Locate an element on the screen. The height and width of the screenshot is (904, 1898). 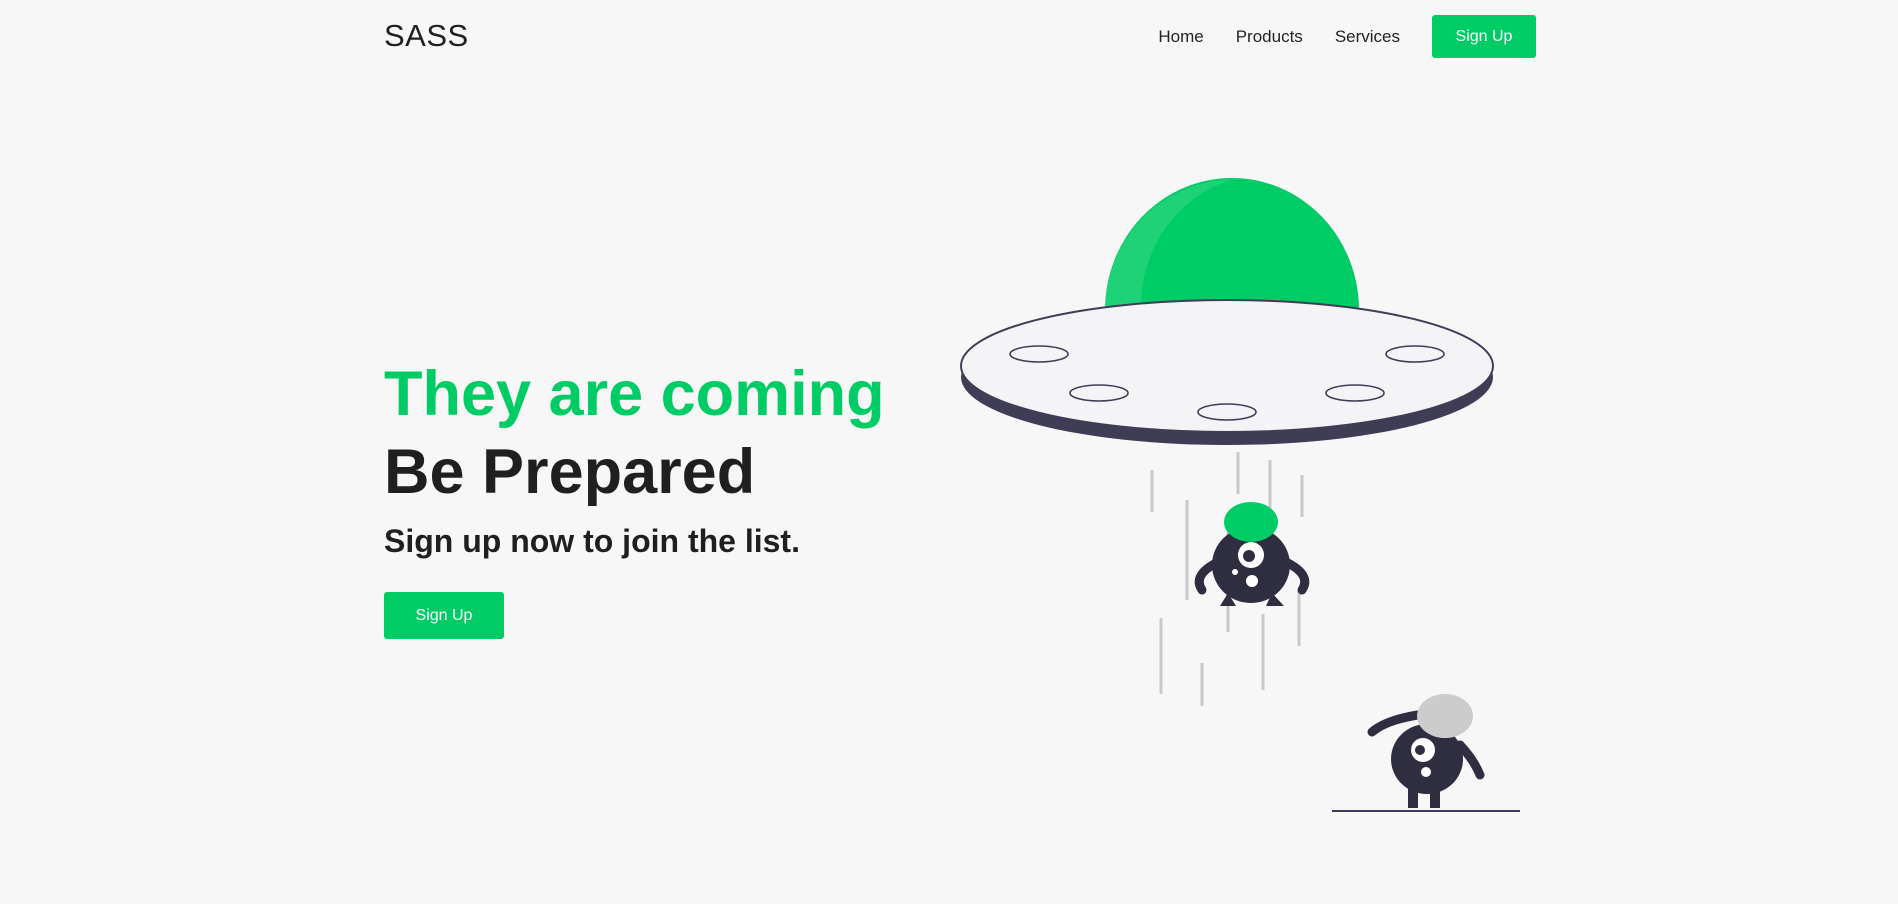
nav-signup-button: Sign Up is located at coordinates (1484, 36).